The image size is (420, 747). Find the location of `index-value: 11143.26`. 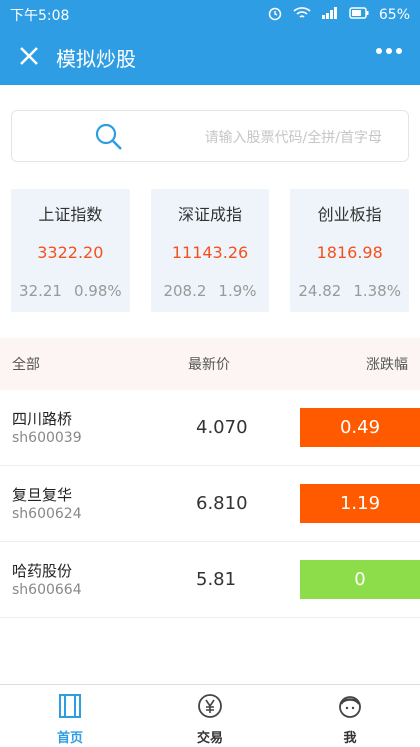

index-value: 11143.26 is located at coordinates (210, 252).